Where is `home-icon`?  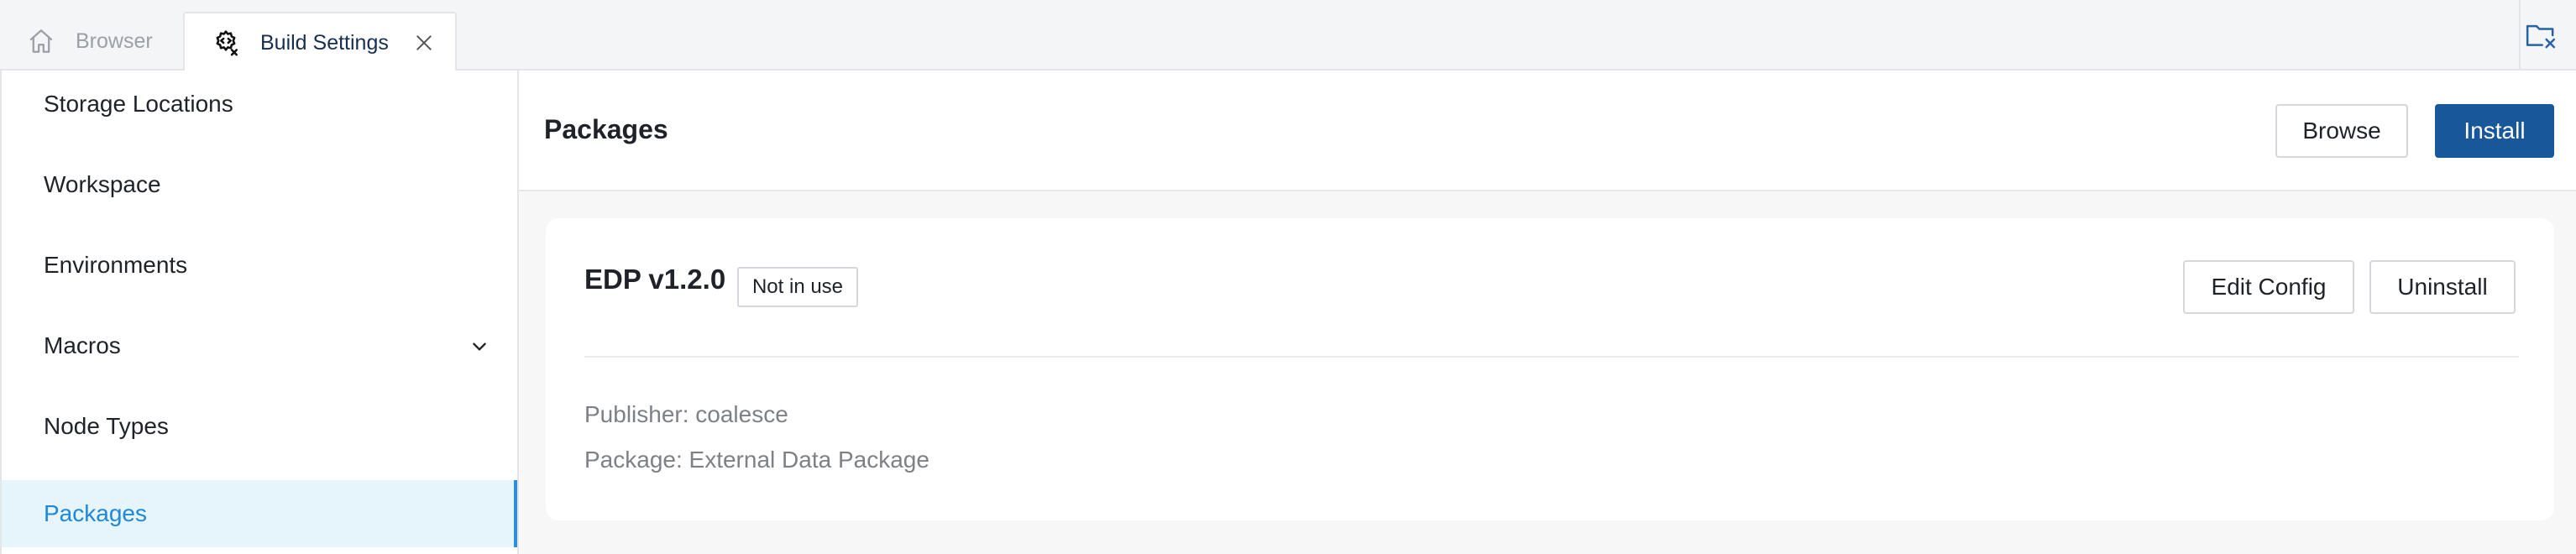 home-icon is located at coordinates (41, 41).